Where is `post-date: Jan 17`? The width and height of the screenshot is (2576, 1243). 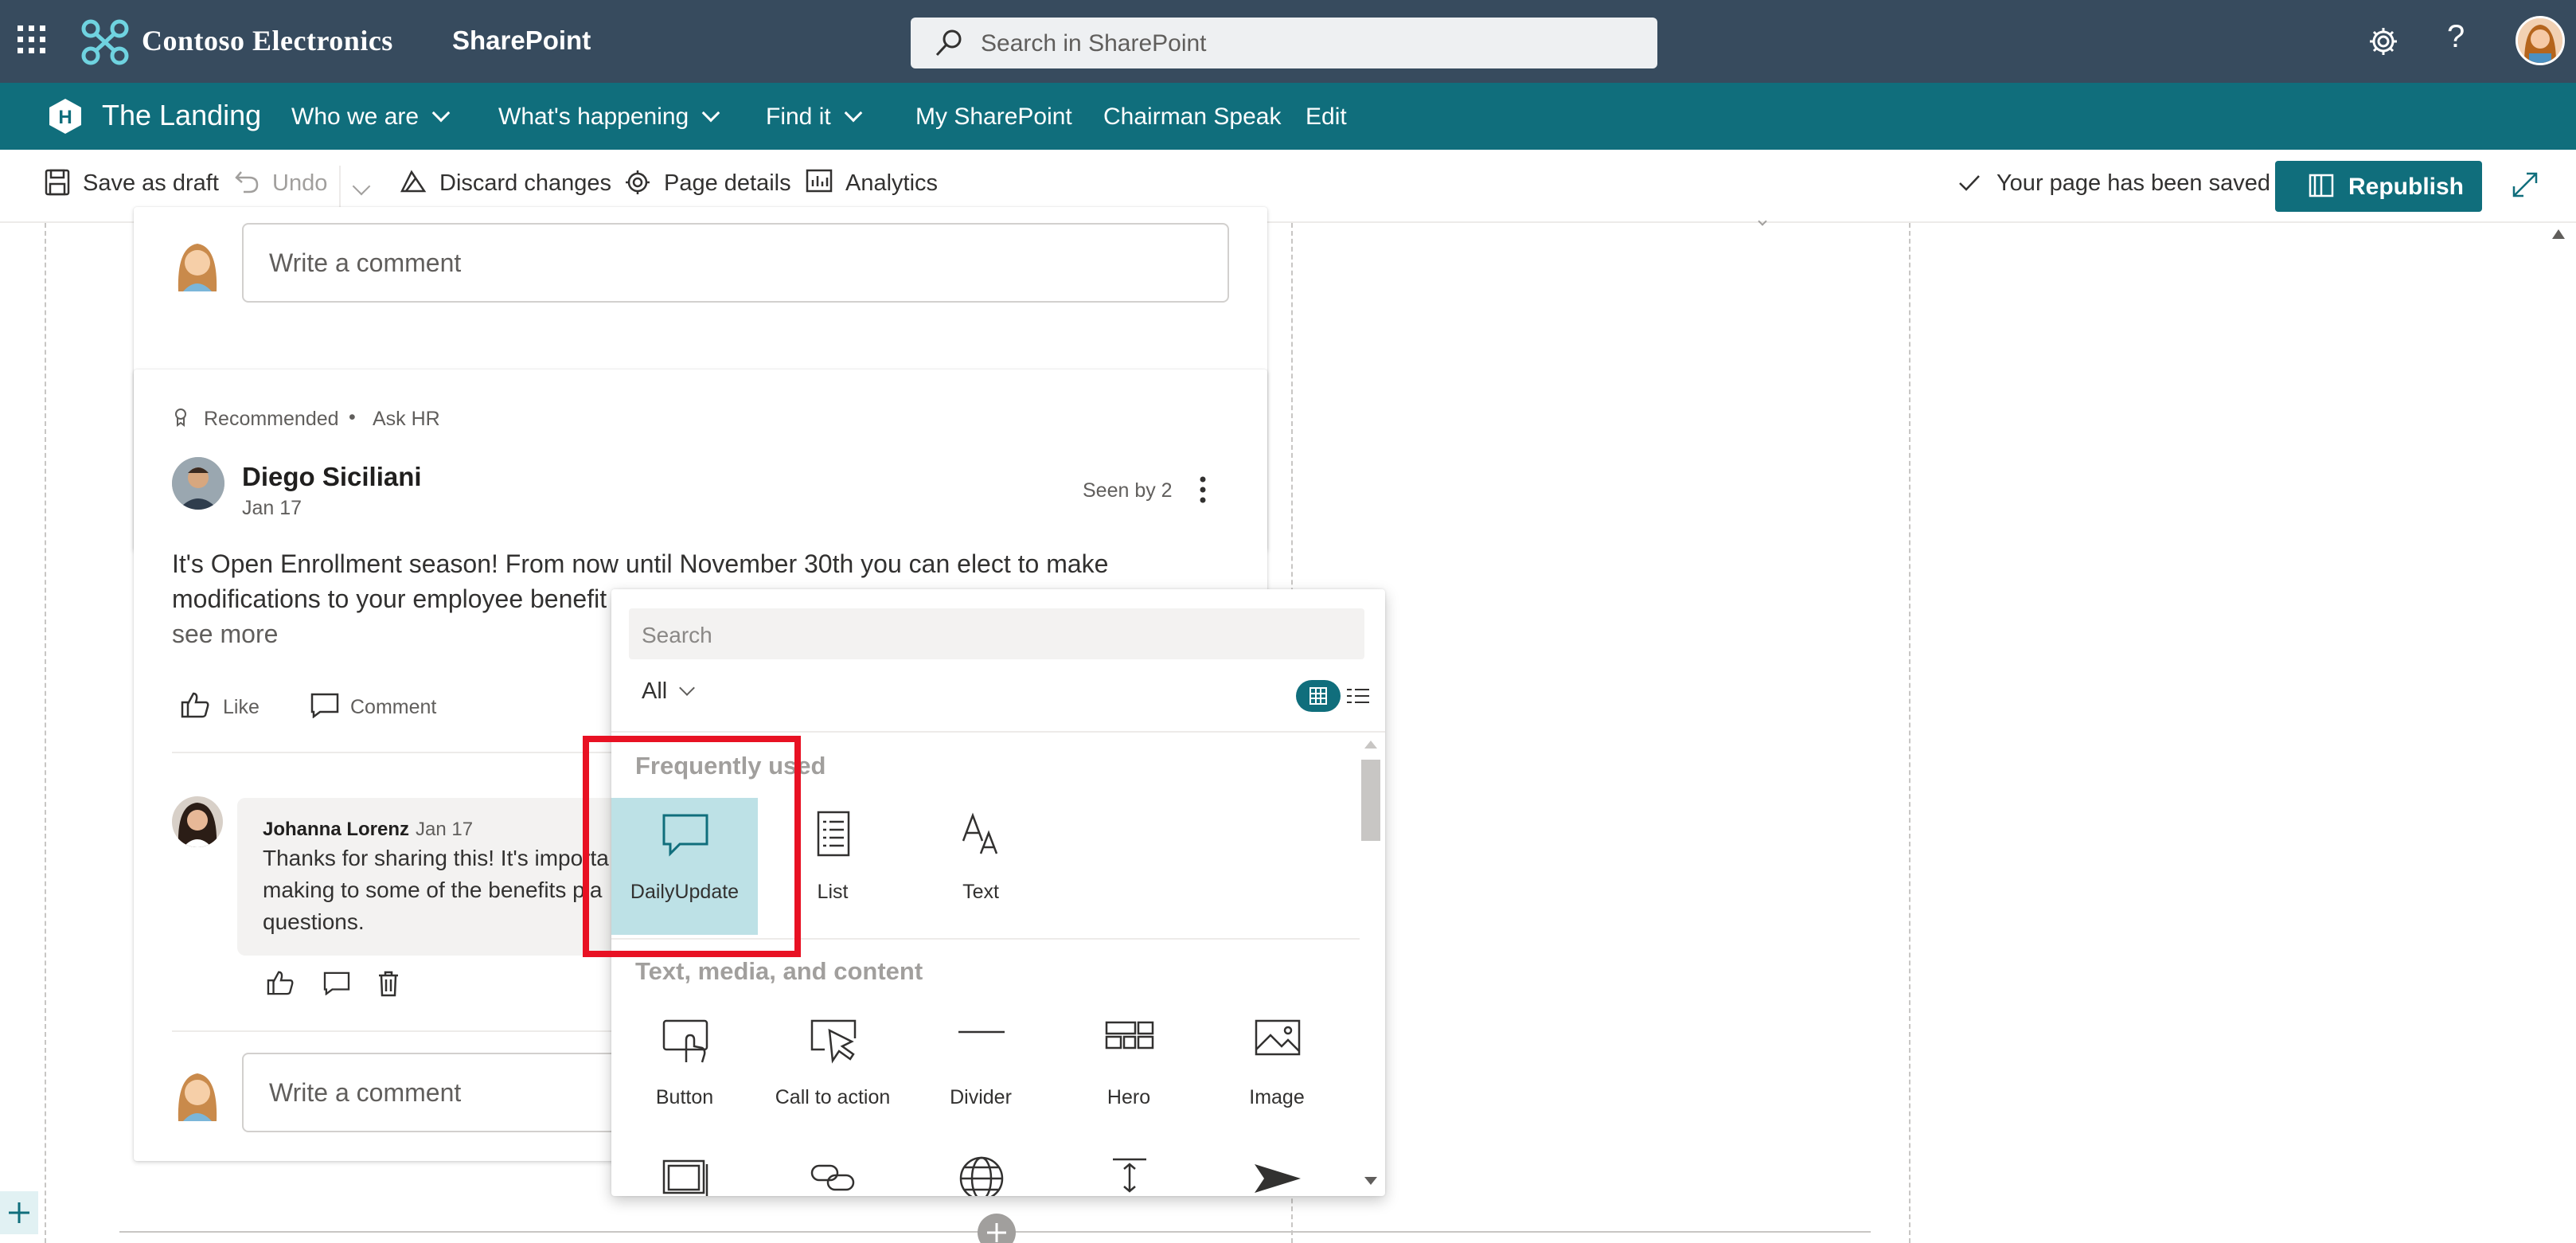 post-date: Jan 17 is located at coordinates (272, 508).